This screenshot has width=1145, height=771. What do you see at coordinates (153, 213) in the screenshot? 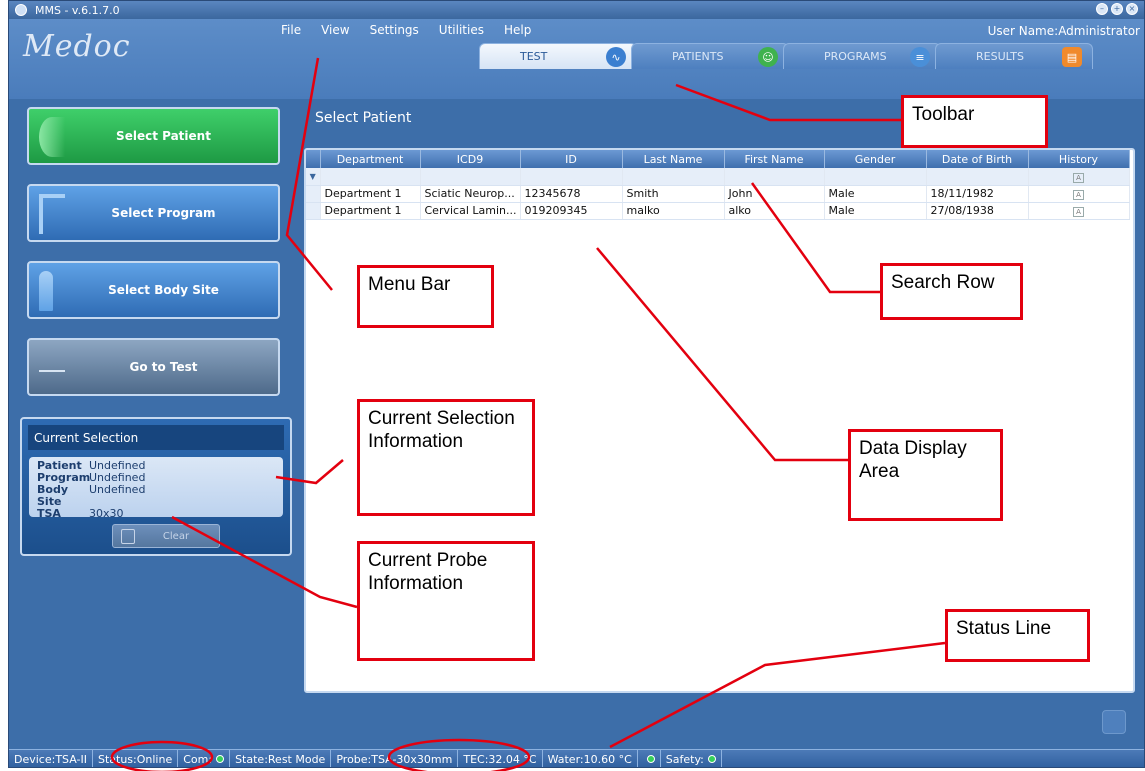
I see `select-program-button: Select Program` at bounding box center [153, 213].